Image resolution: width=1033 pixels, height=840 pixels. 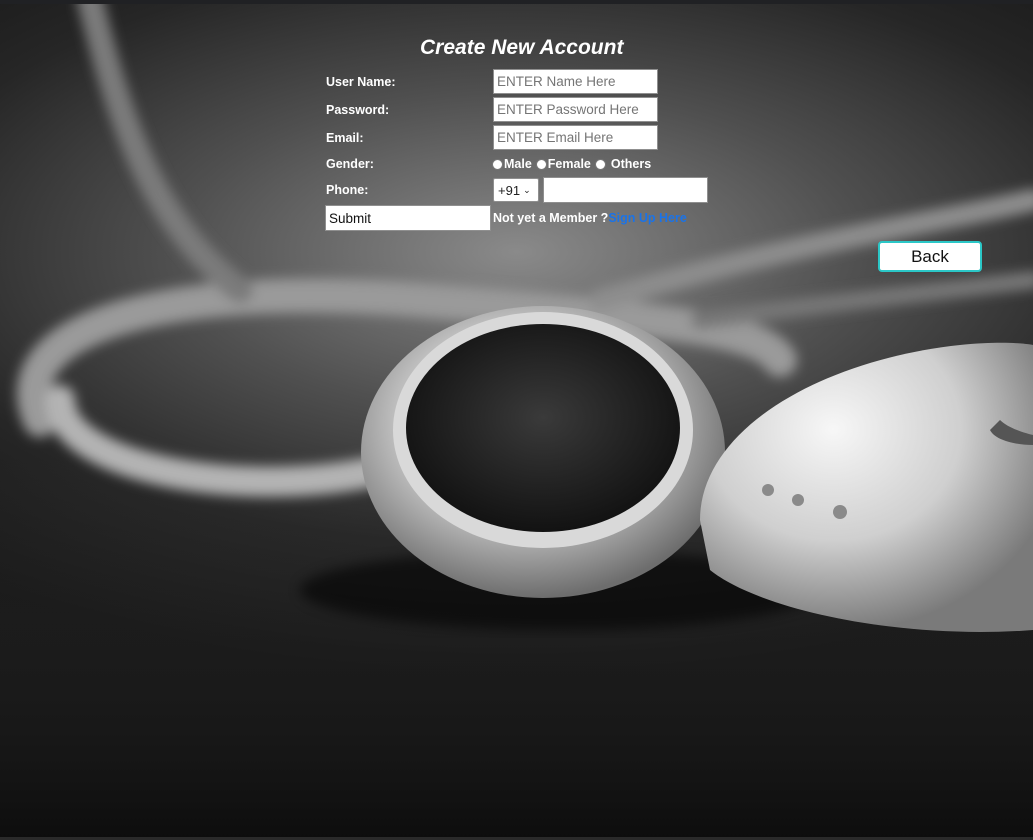 I want to click on back-button: Back, so click(x=930, y=256).